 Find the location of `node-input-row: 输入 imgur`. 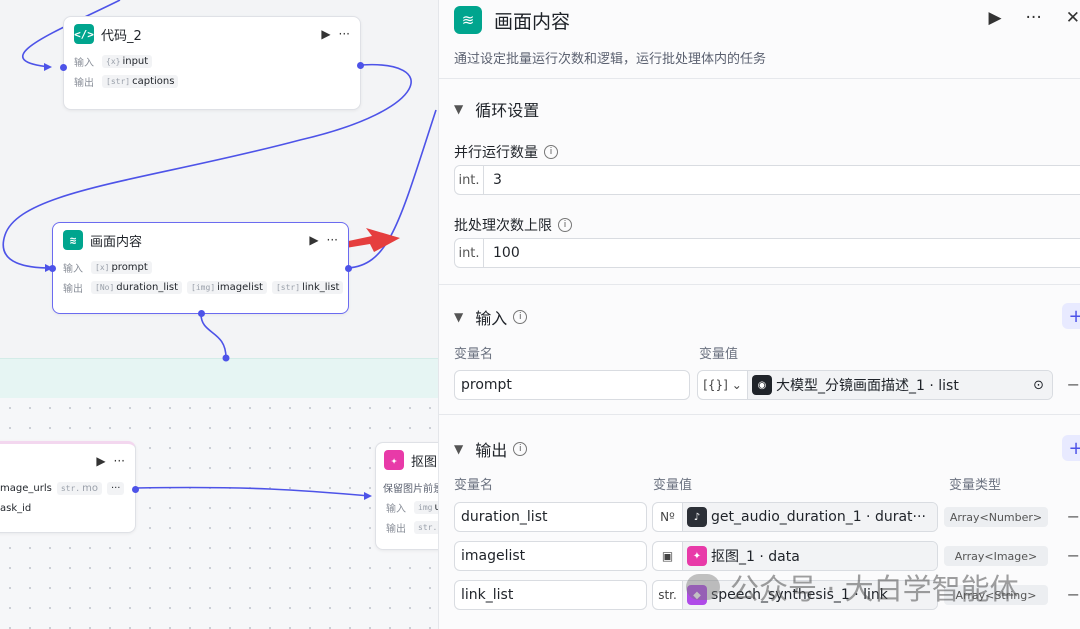

node-input-row: 输入 imgur is located at coordinates (407, 507).